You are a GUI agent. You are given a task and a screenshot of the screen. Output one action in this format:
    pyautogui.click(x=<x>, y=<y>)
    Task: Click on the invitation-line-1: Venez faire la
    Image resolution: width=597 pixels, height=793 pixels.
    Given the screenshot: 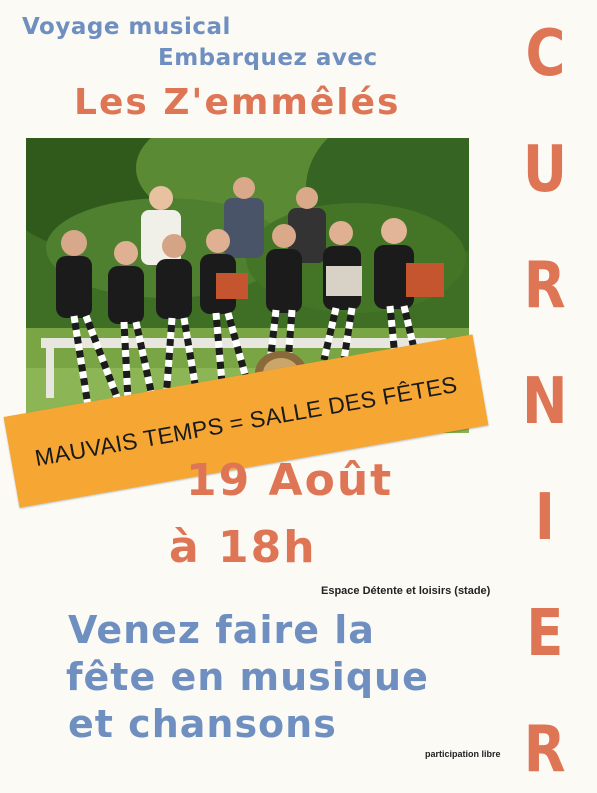 What is the action you would take?
    pyautogui.click(x=221, y=630)
    